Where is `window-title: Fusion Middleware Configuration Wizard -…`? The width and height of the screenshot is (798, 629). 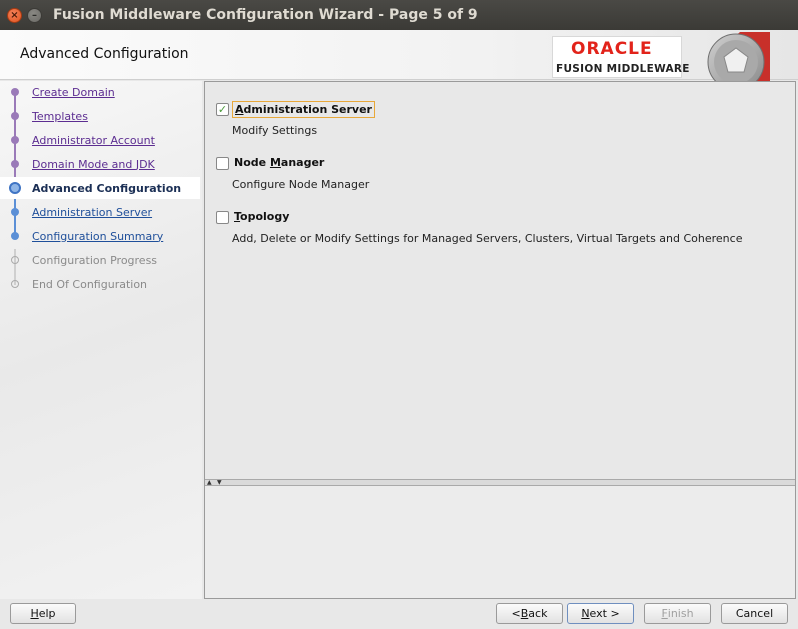 window-title: Fusion Middleware Configuration Wizard -… is located at coordinates (265, 15).